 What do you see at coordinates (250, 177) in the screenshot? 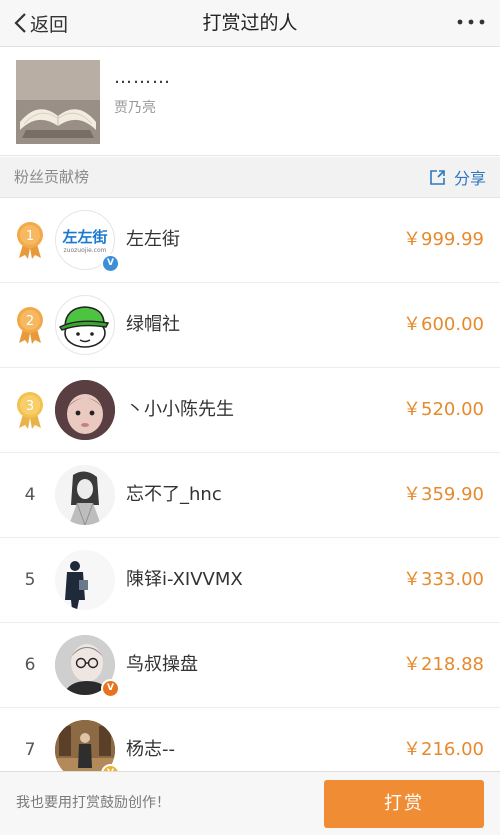
I see `section-header: 粉丝贡献榜 分享` at bounding box center [250, 177].